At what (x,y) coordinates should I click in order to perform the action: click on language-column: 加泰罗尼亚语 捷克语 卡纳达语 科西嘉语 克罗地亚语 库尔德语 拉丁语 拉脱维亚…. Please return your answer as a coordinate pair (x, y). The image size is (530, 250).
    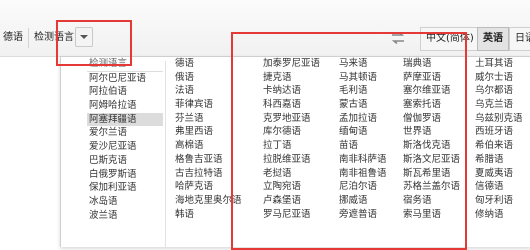
    Looking at the image, I should click on (297, 139).